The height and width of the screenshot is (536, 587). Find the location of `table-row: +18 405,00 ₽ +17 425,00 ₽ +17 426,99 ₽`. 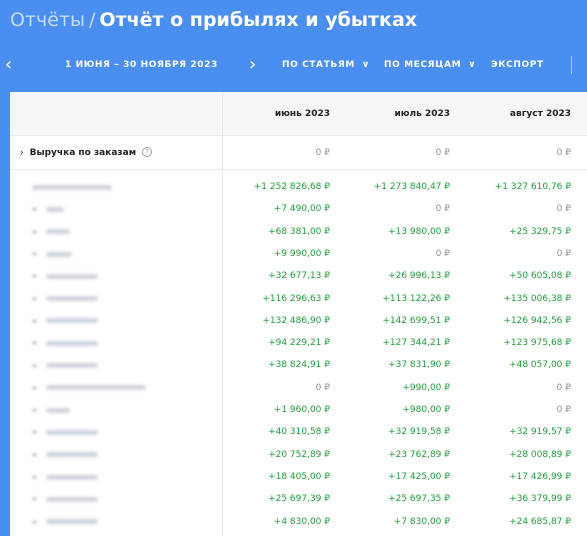

table-row: +18 405,00 ₽ +17 425,00 ₽ +17 426,99 ₽ is located at coordinates (298, 477).